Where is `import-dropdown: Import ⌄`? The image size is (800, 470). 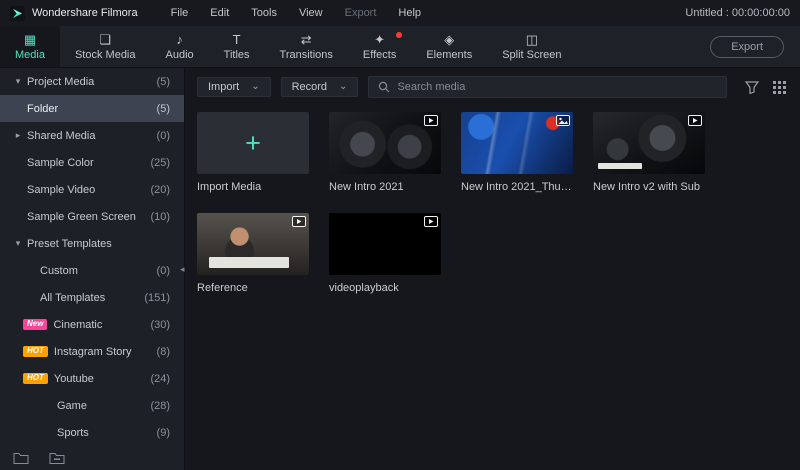
import-dropdown: Import ⌄ is located at coordinates (234, 87).